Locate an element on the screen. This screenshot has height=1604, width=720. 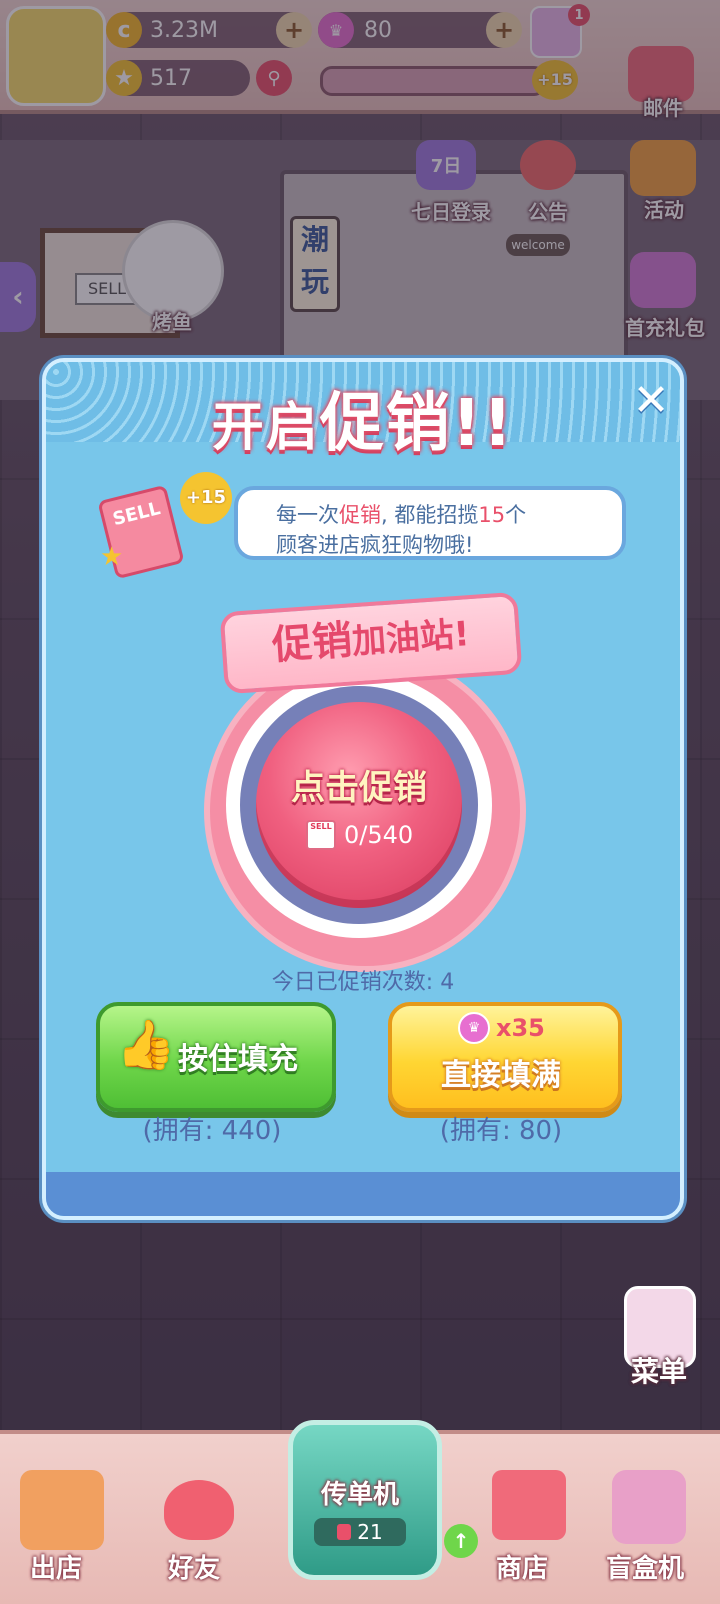
promote-progress: SELL 0/540 is located at coordinates (376, 835).